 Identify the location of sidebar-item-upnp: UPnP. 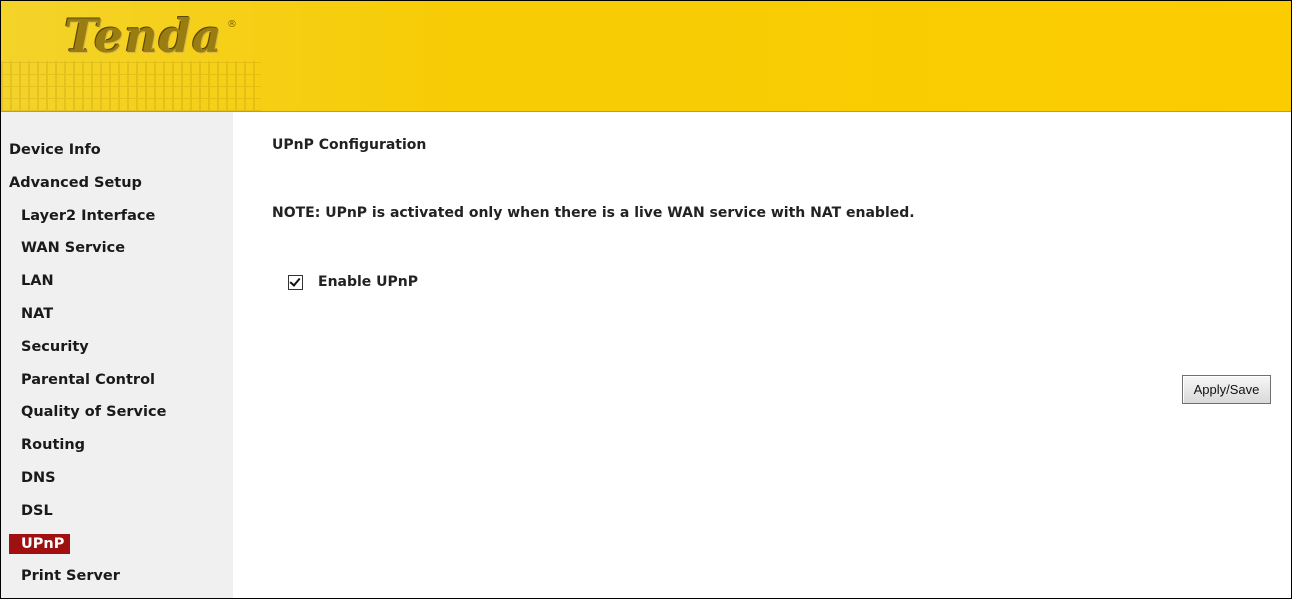
(83, 550).